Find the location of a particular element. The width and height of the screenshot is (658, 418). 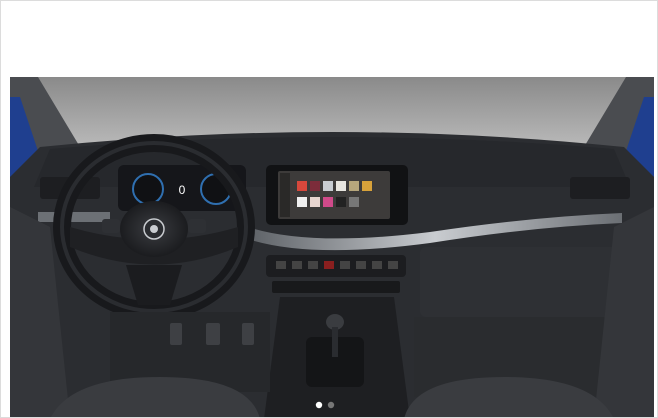

left-trim is located at coordinates (74, 217).